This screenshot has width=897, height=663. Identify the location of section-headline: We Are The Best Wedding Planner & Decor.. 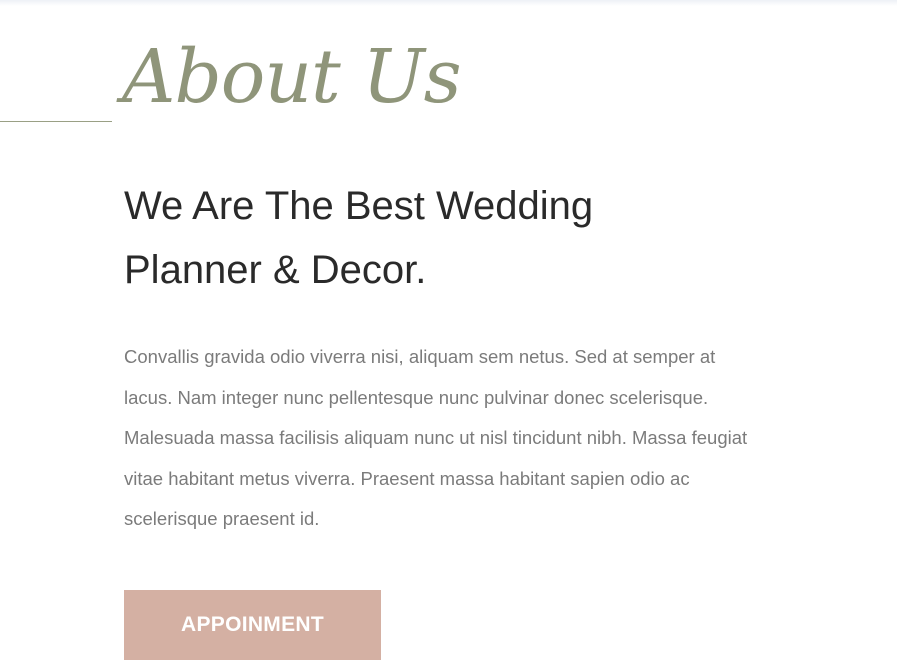
(434, 238).